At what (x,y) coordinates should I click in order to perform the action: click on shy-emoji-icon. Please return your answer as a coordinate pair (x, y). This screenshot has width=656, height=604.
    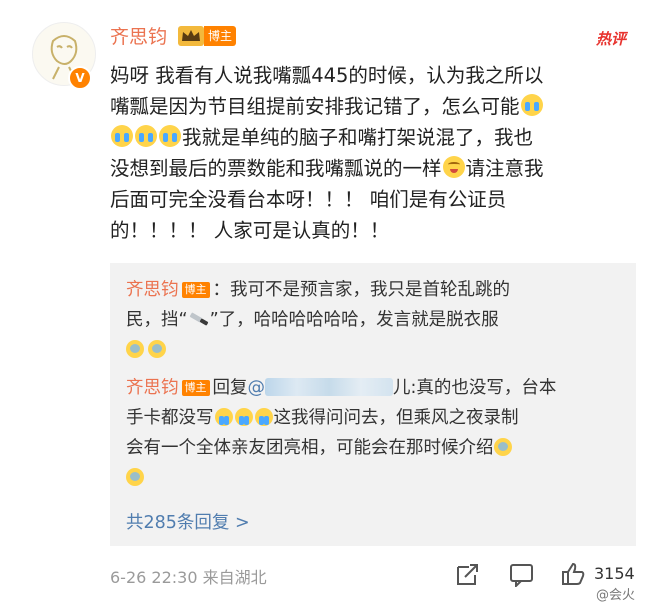
    Looking at the image, I should click on (453, 167).